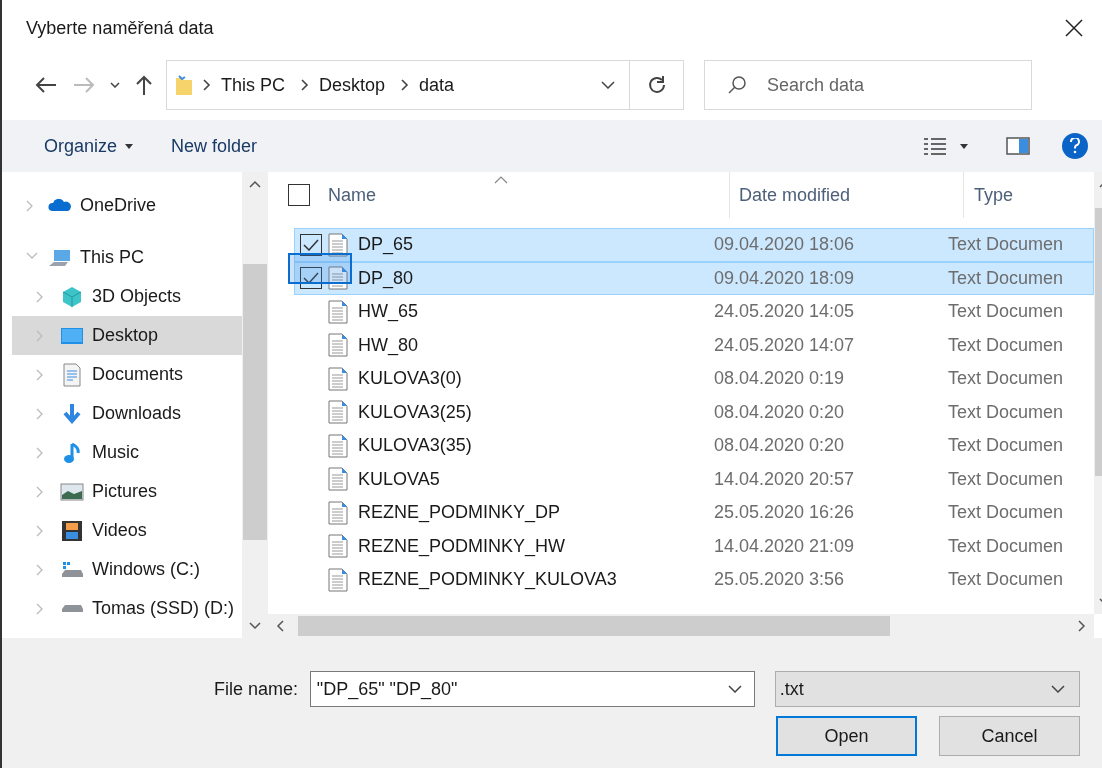  I want to click on date-cell-text: 25.05.2020 16:26, so click(785, 513).